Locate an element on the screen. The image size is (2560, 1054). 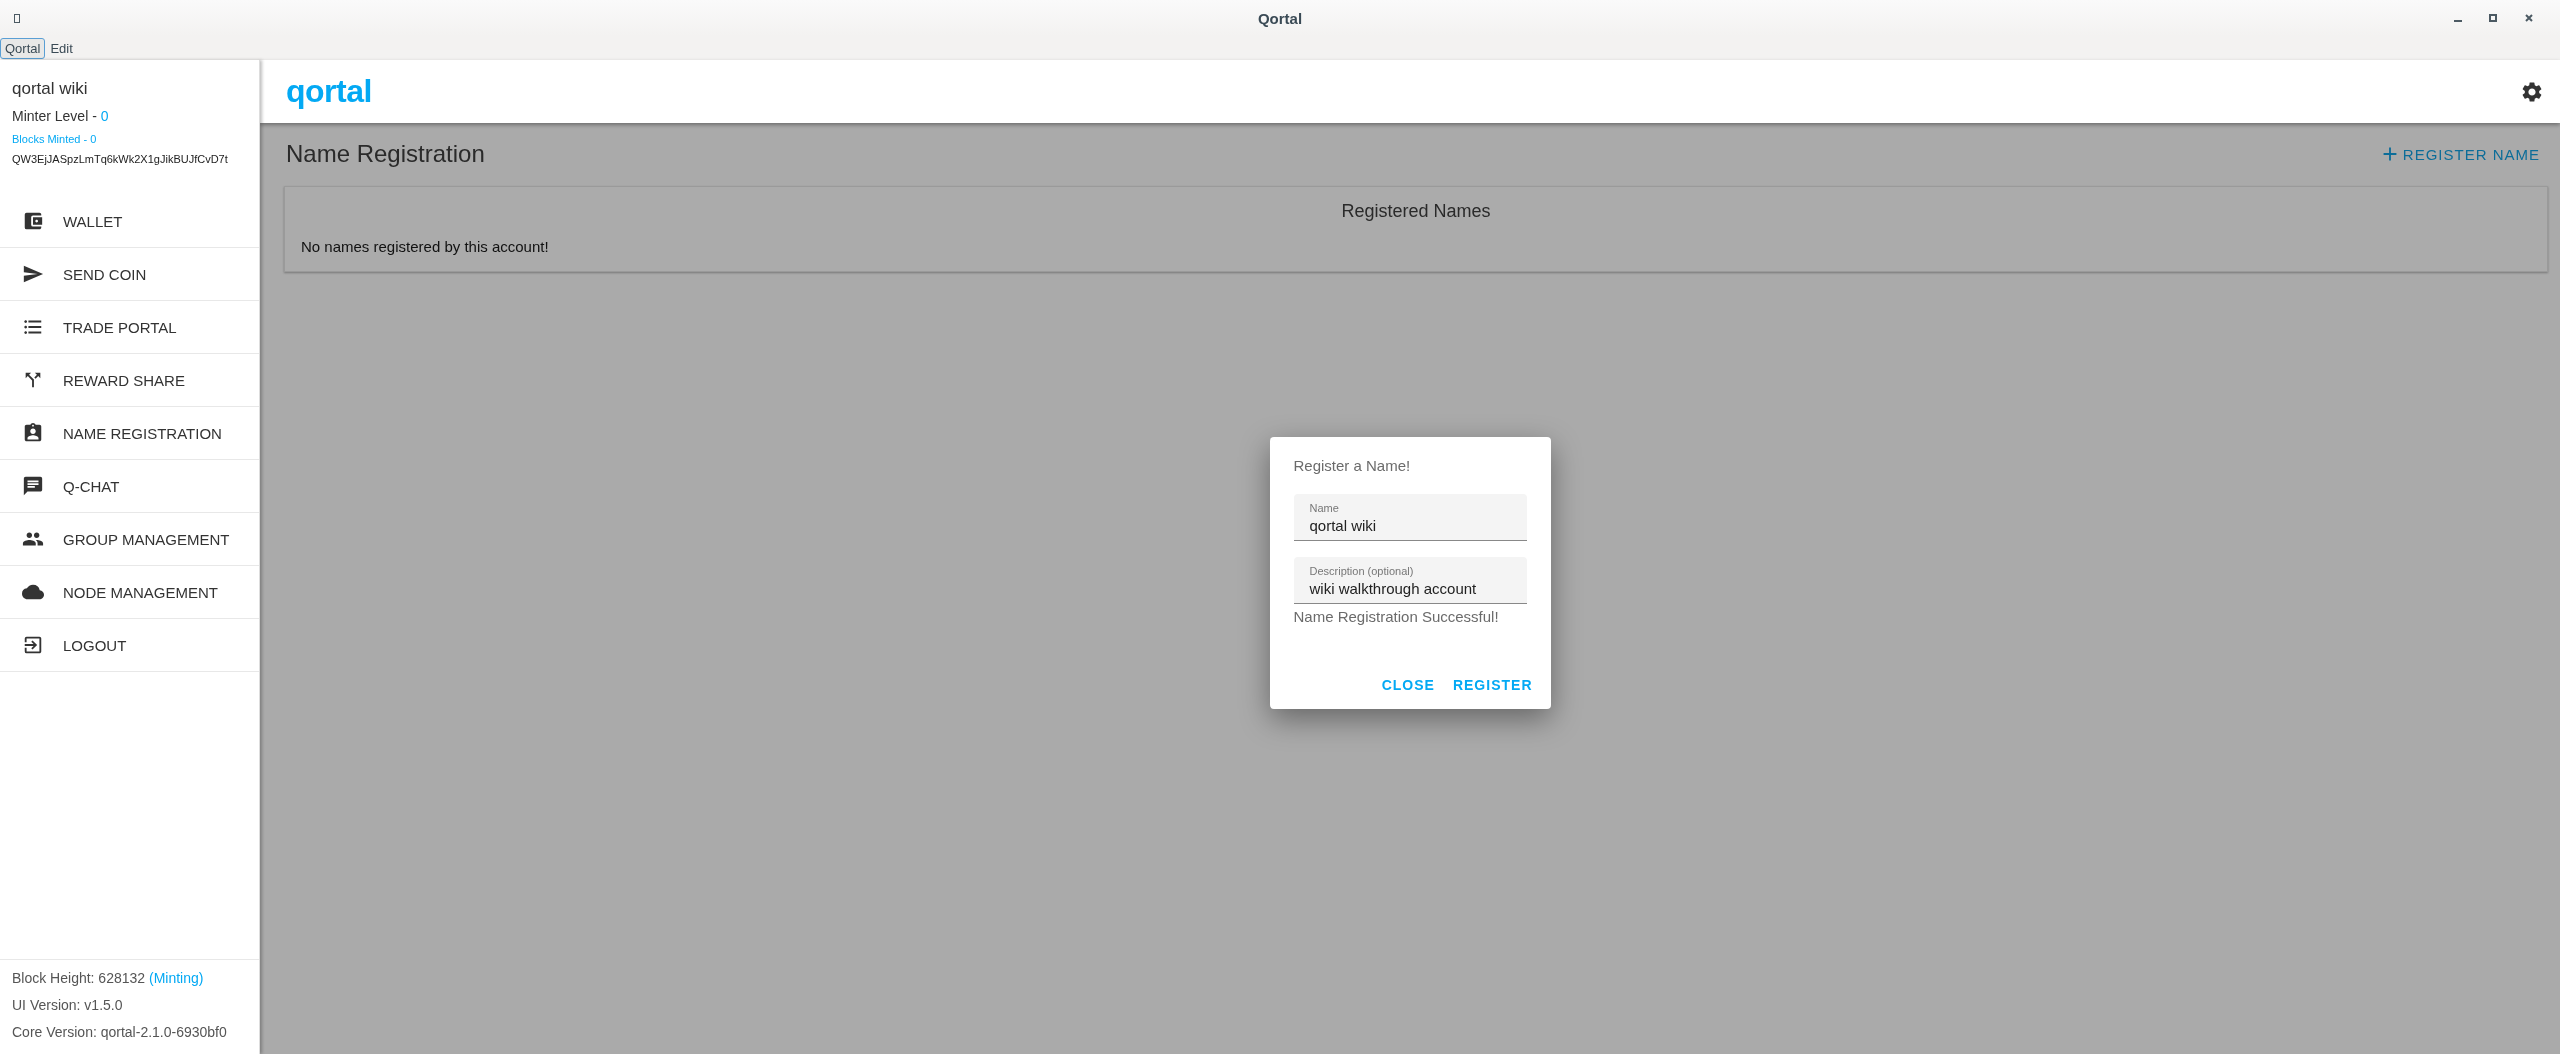
app-icon is located at coordinates (17, 18).